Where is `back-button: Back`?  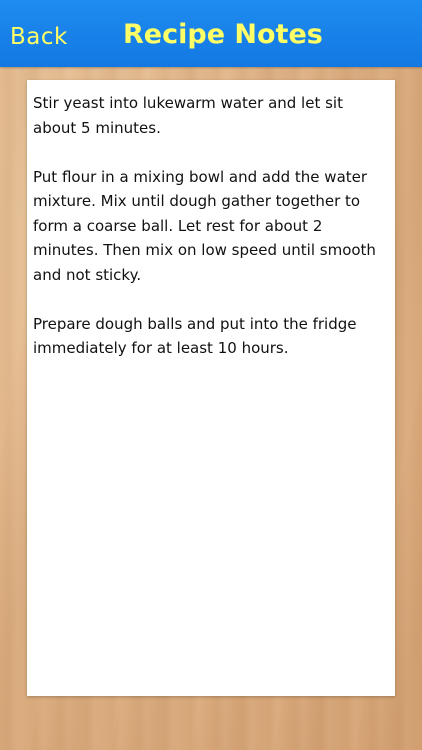 back-button: Back is located at coordinates (39, 37).